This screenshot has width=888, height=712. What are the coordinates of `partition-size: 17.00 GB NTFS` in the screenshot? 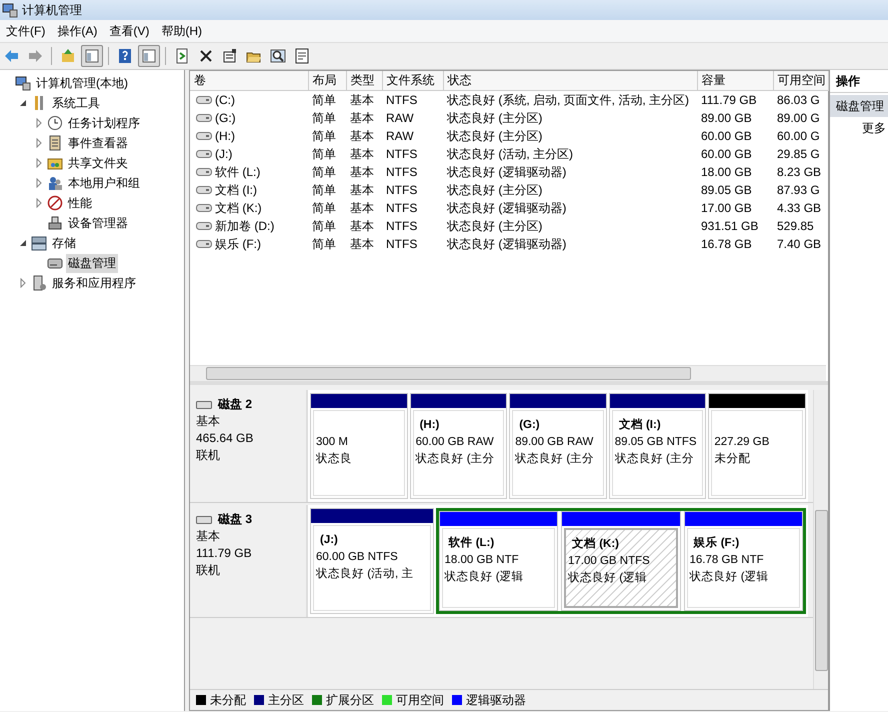 It's located at (609, 561).